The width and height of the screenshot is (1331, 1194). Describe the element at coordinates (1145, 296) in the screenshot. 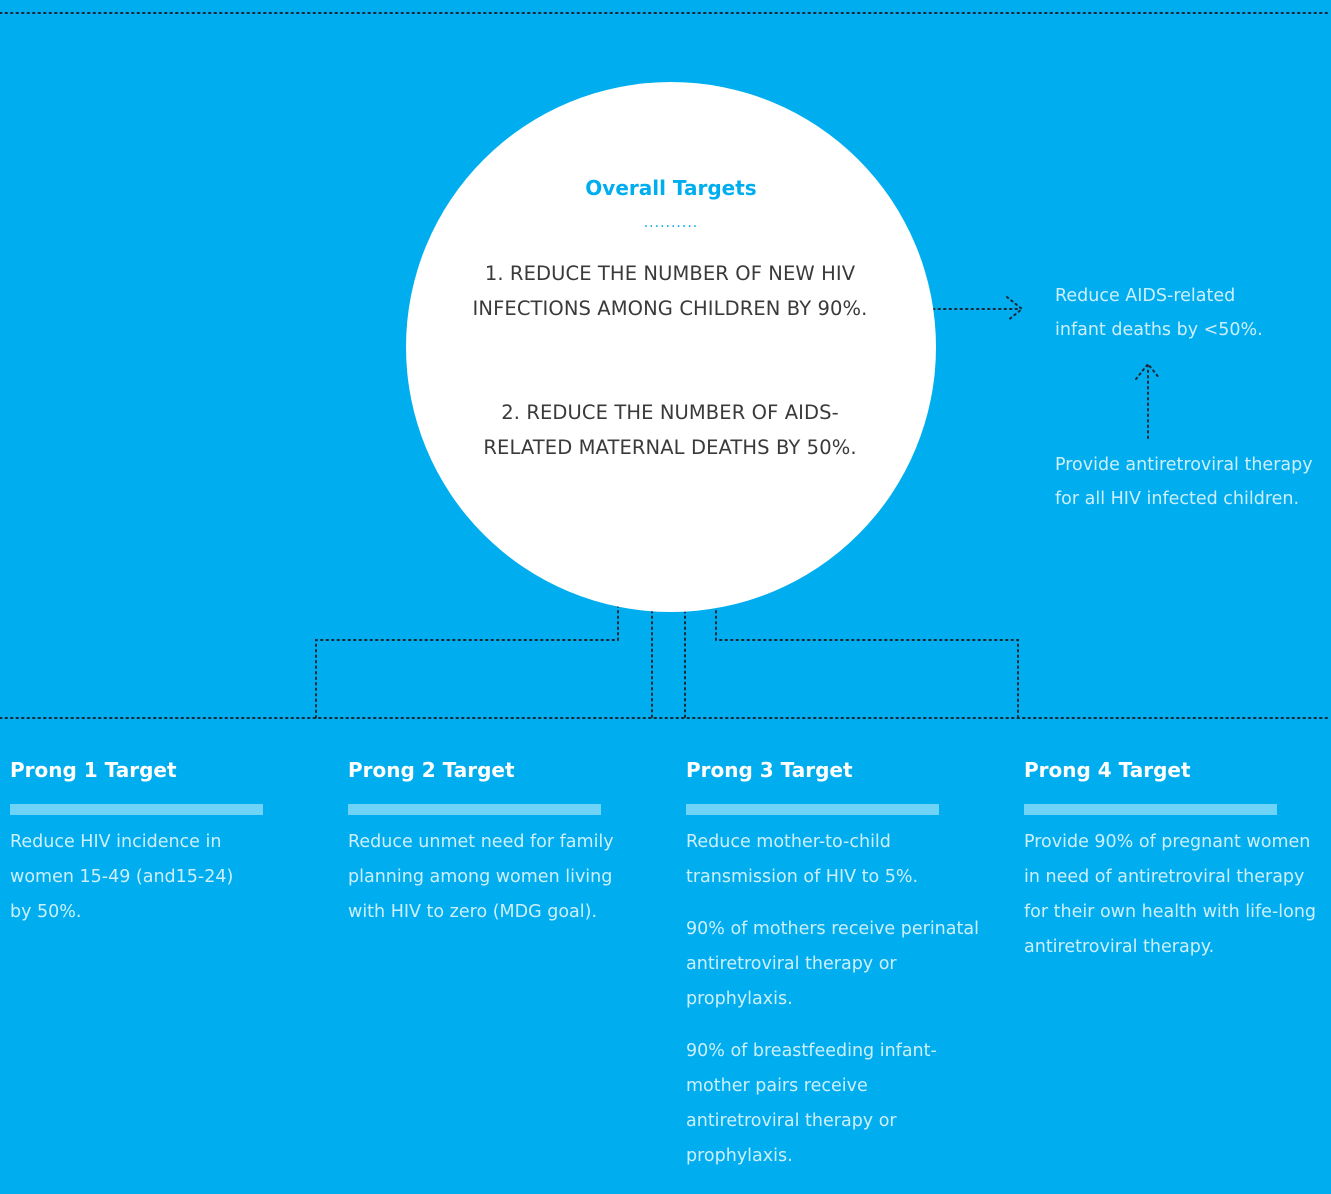

I see `infant-deaths-line-1: Reduce AIDS-related` at that location.